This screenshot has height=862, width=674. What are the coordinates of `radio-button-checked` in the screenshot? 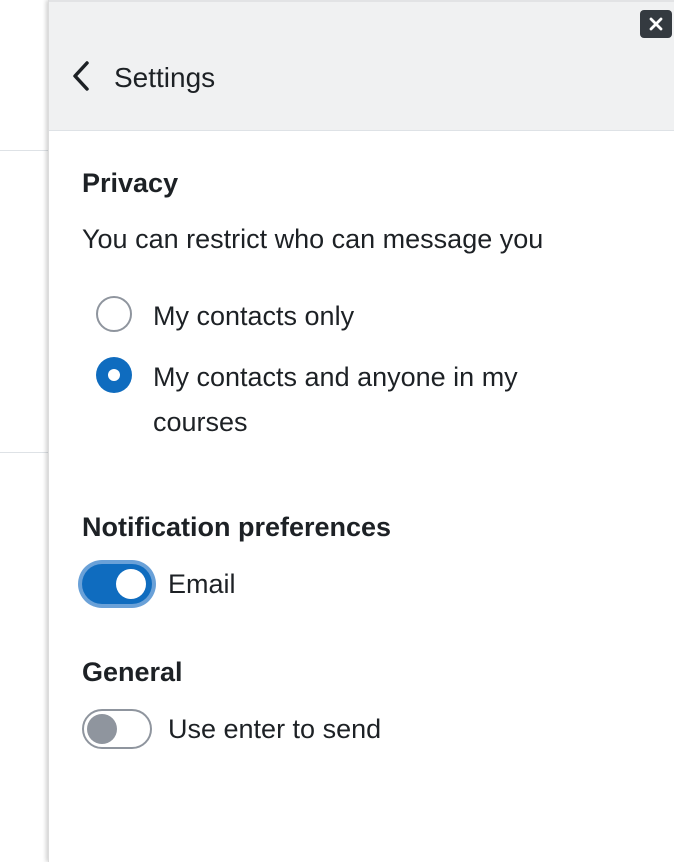 It's located at (114, 375).